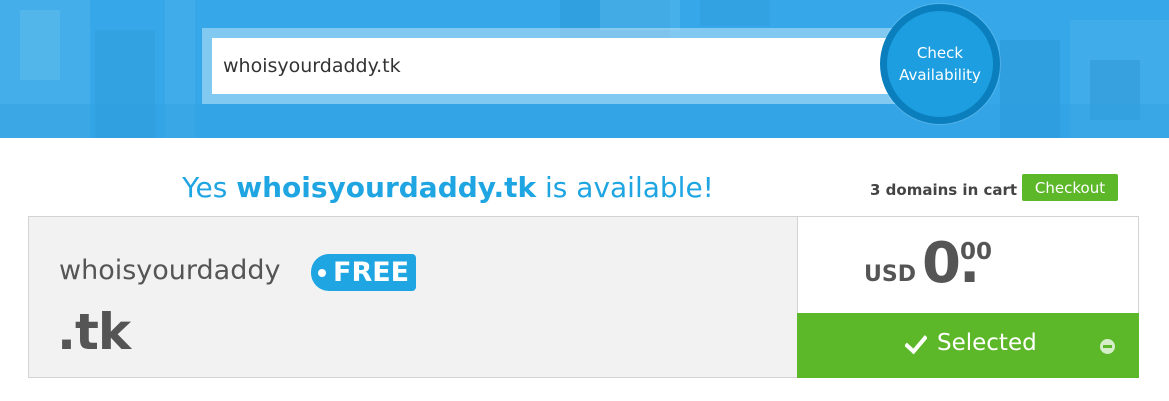 Image resolution: width=1169 pixels, height=401 pixels. I want to click on free-badge-label: FREE, so click(371, 272).